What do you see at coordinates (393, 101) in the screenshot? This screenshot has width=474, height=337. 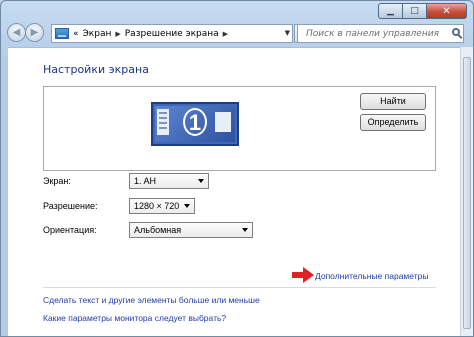 I see `find-button: Найти` at bounding box center [393, 101].